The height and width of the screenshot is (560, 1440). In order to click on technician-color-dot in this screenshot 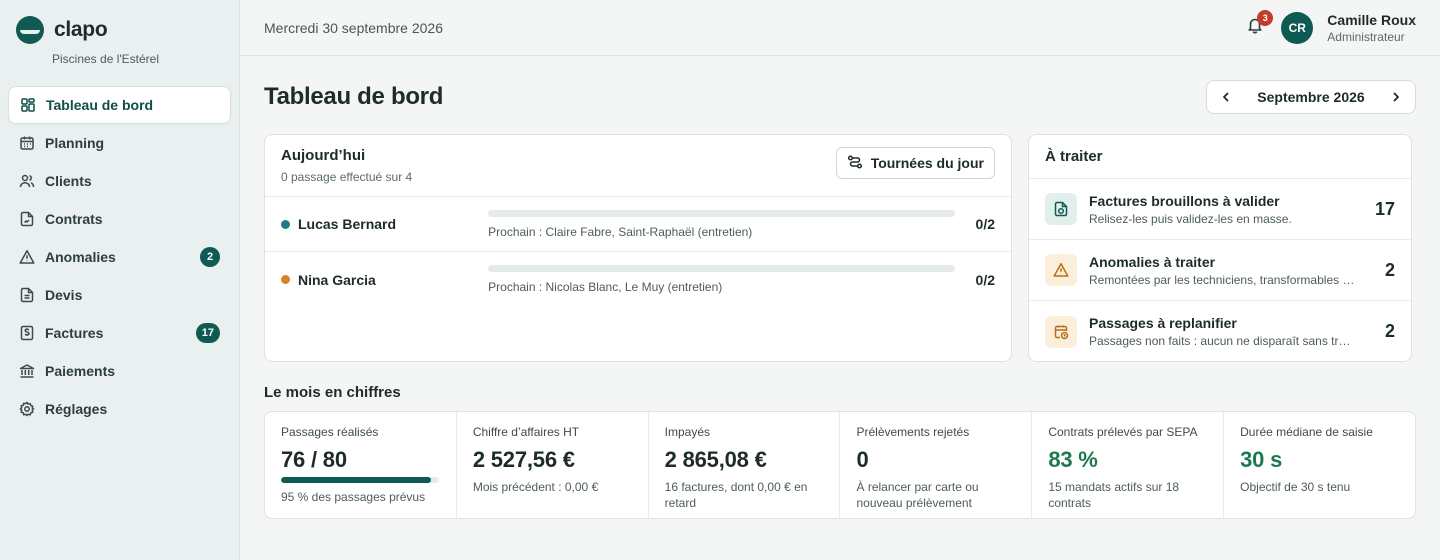, I will do `click(285, 224)`.